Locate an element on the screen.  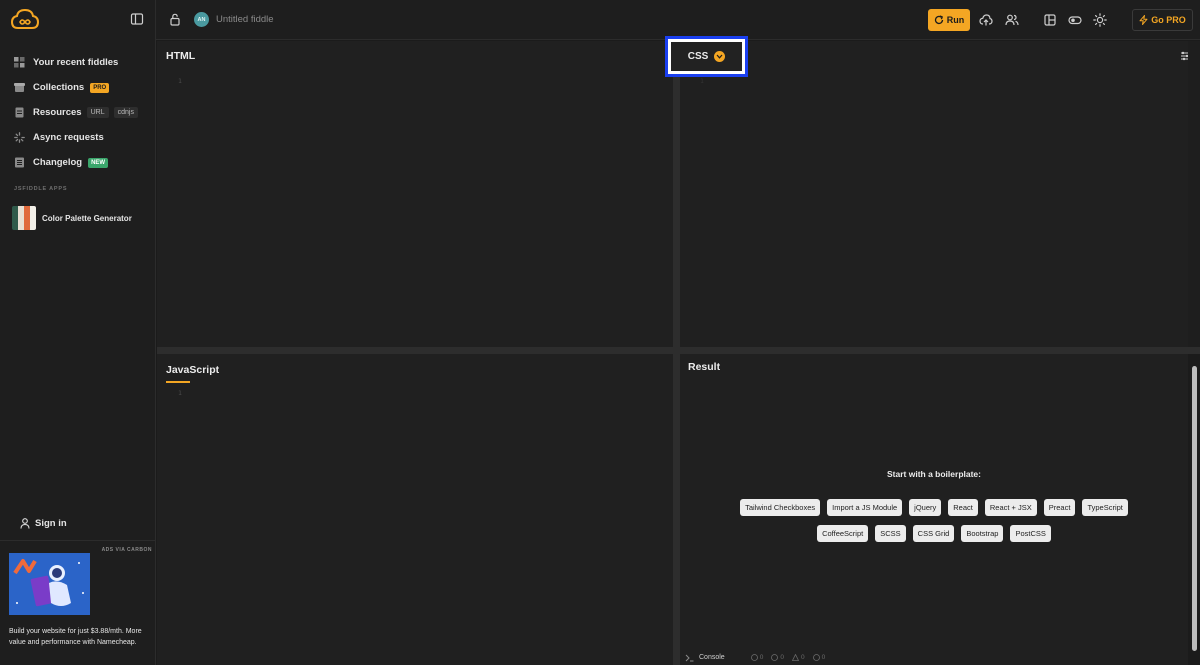
sidebar-item-collections: Your recent fiddles Collections PRO is located at coordinates (78, 87).